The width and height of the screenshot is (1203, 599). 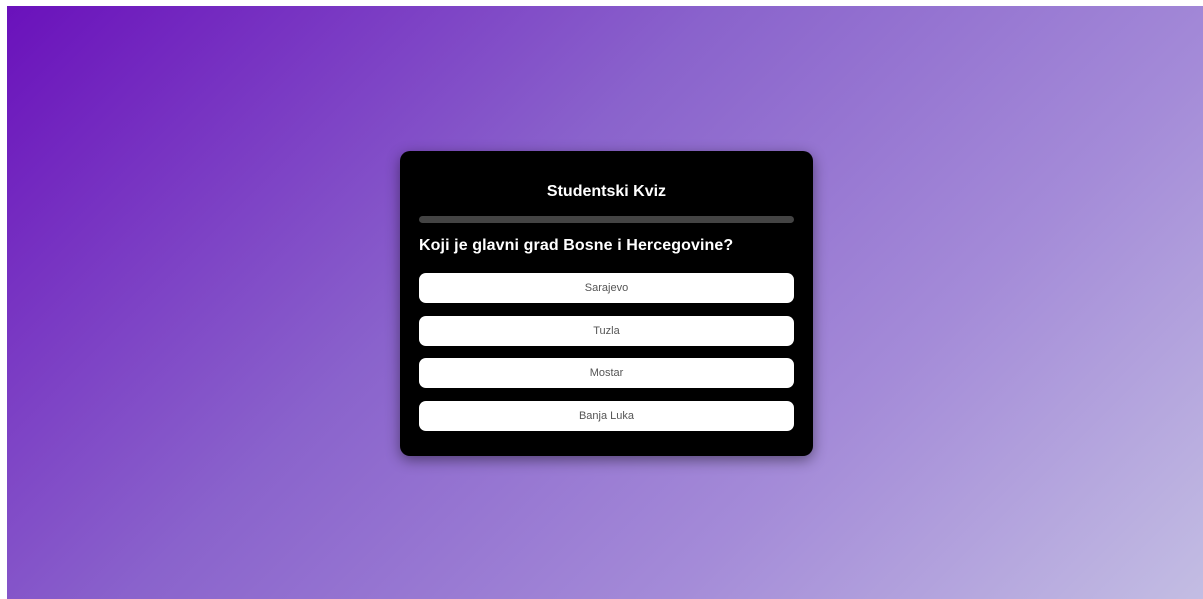 What do you see at coordinates (606, 416) in the screenshot?
I see `answer-button-banja-luka: Banja Luka` at bounding box center [606, 416].